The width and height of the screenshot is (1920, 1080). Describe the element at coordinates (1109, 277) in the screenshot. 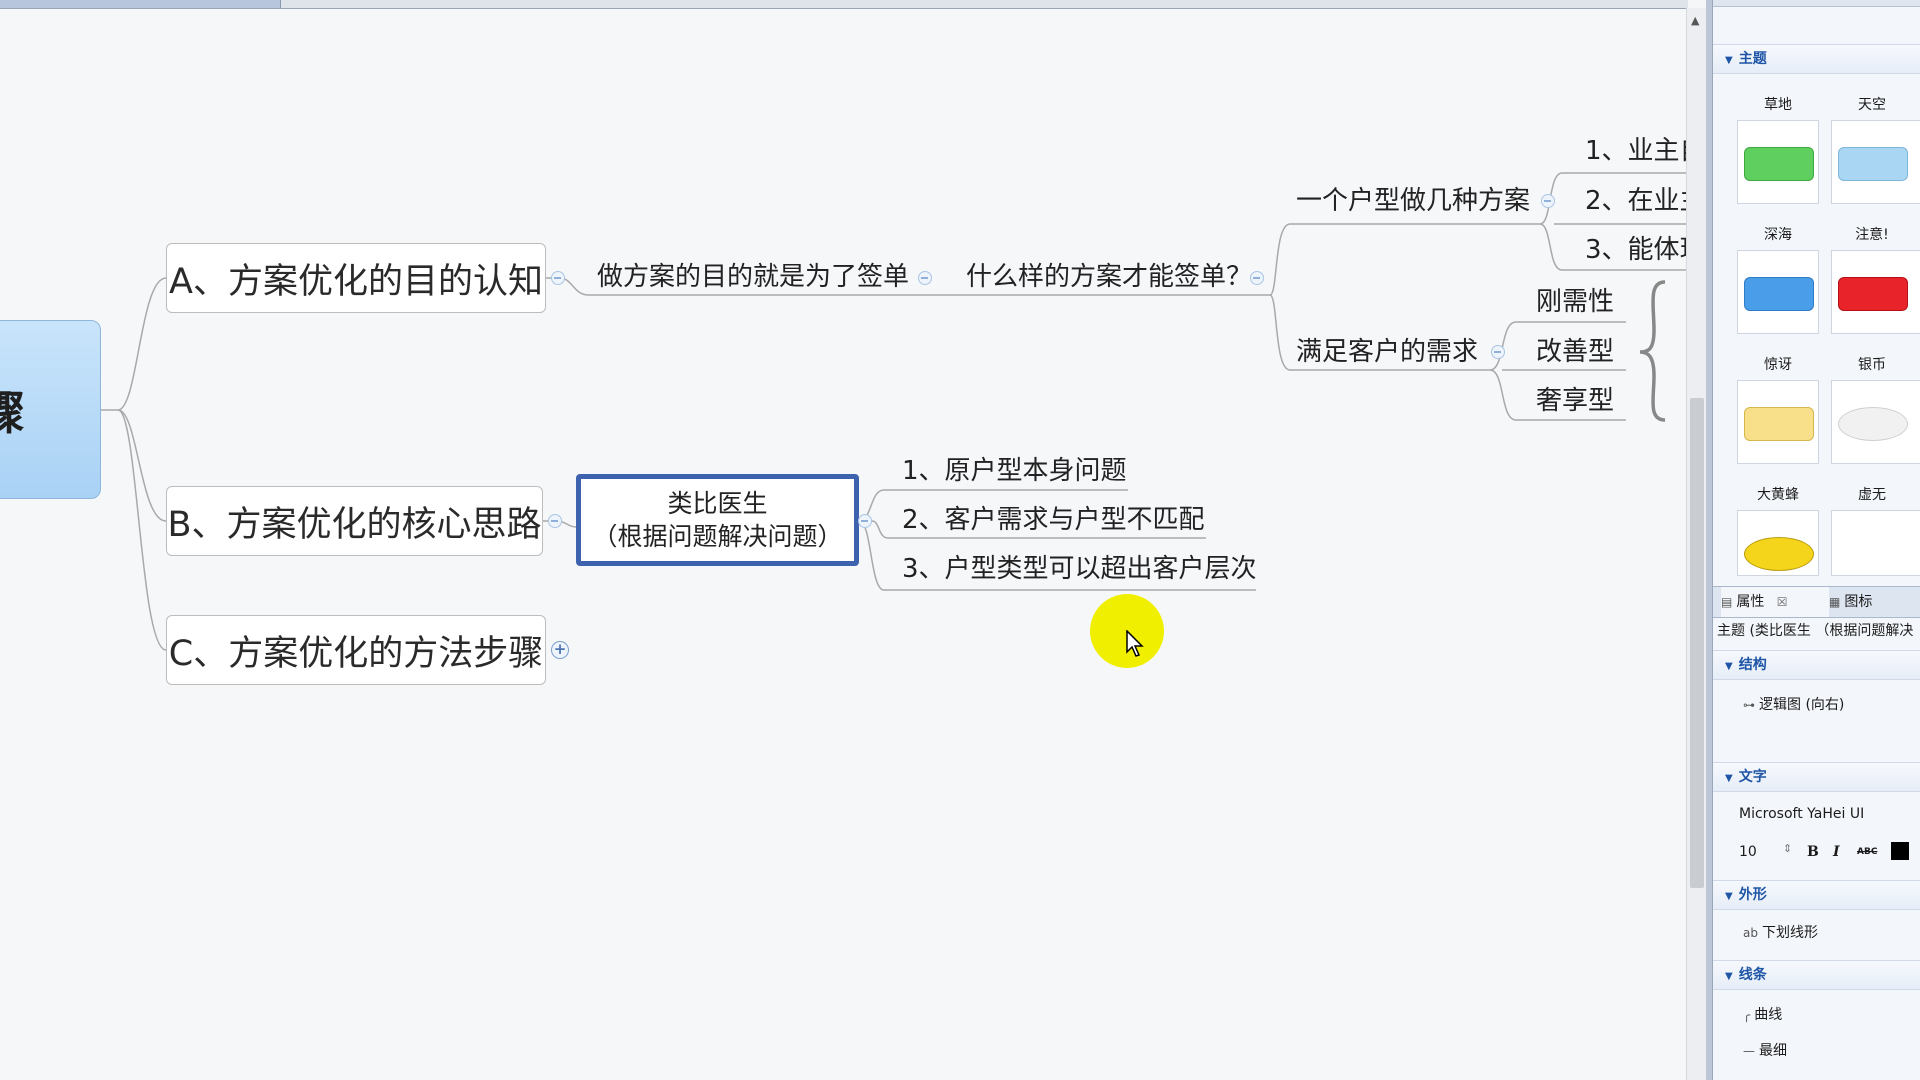

I see `topic-question: 什么样的方案才能签单？` at that location.